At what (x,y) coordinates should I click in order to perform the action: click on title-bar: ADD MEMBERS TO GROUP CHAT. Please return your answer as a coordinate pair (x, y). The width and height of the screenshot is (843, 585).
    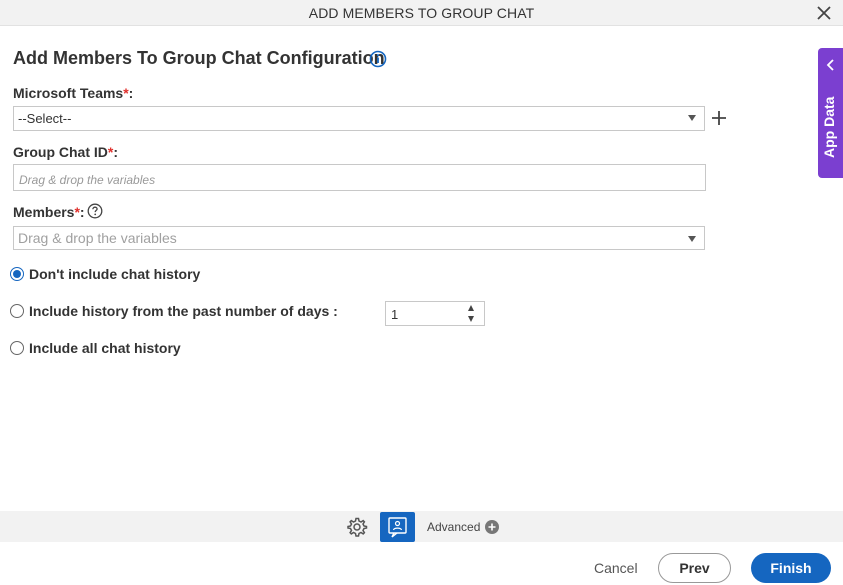
    Looking at the image, I should click on (421, 13).